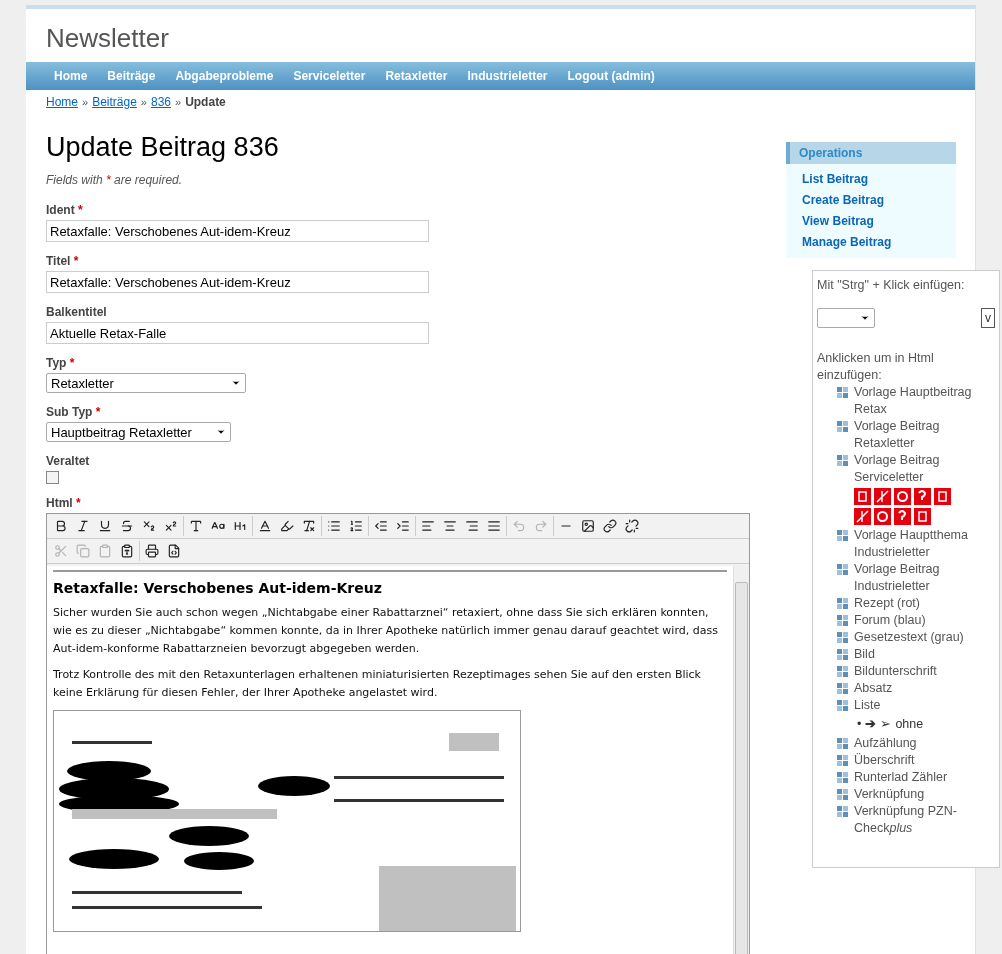  I want to click on field-label: Titel *, so click(63, 261).